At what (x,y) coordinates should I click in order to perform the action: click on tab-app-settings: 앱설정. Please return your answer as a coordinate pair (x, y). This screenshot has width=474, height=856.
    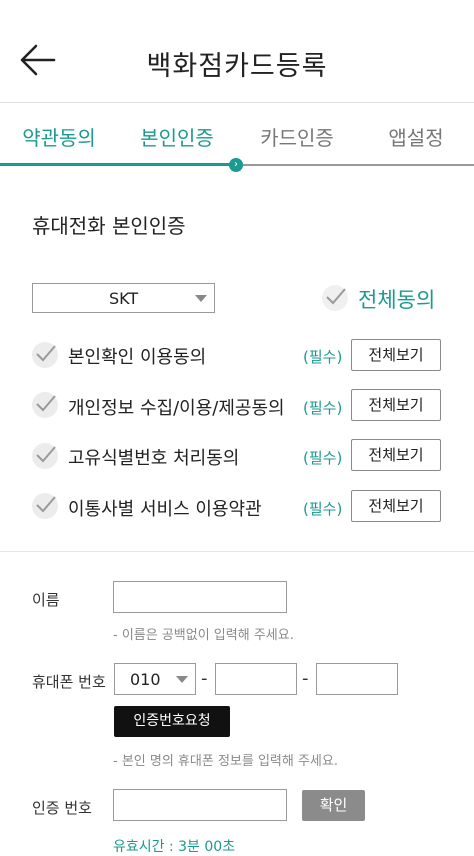
    Looking at the image, I should click on (415, 136).